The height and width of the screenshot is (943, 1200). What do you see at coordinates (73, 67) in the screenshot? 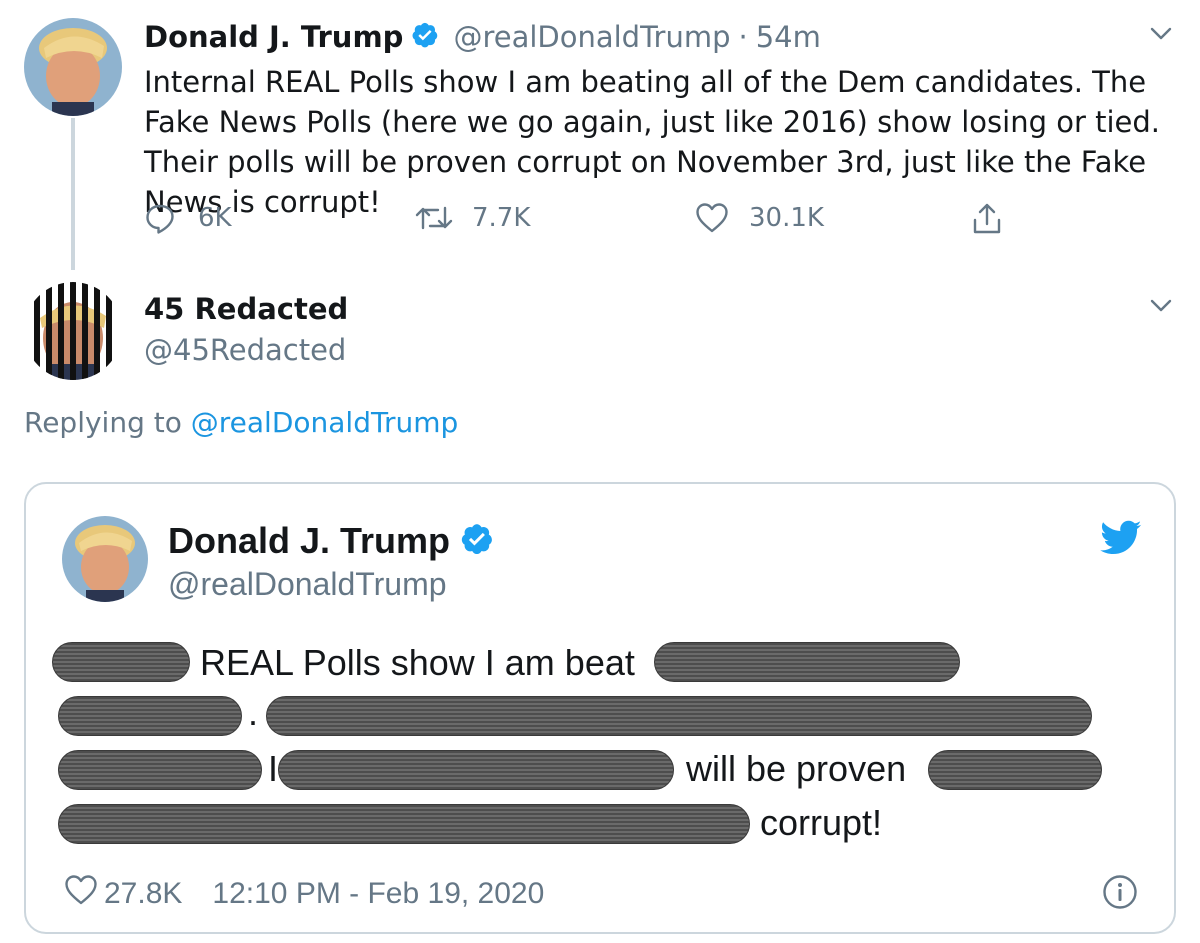
I see `tweet-avatar` at bounding box center [73, 67].